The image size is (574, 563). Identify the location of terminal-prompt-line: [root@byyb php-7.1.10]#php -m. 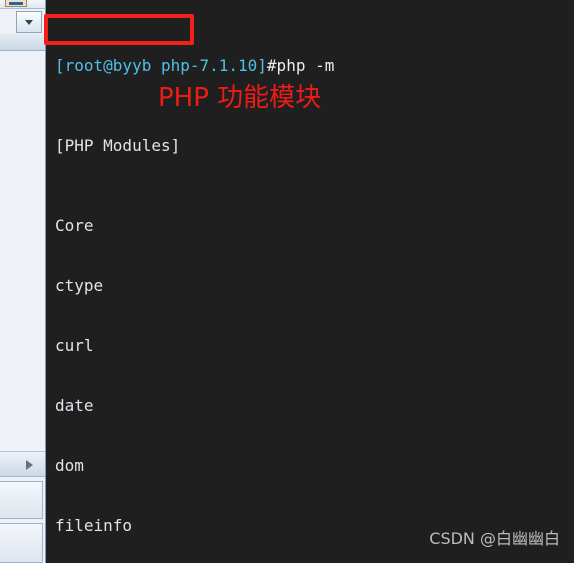
(194, 66).